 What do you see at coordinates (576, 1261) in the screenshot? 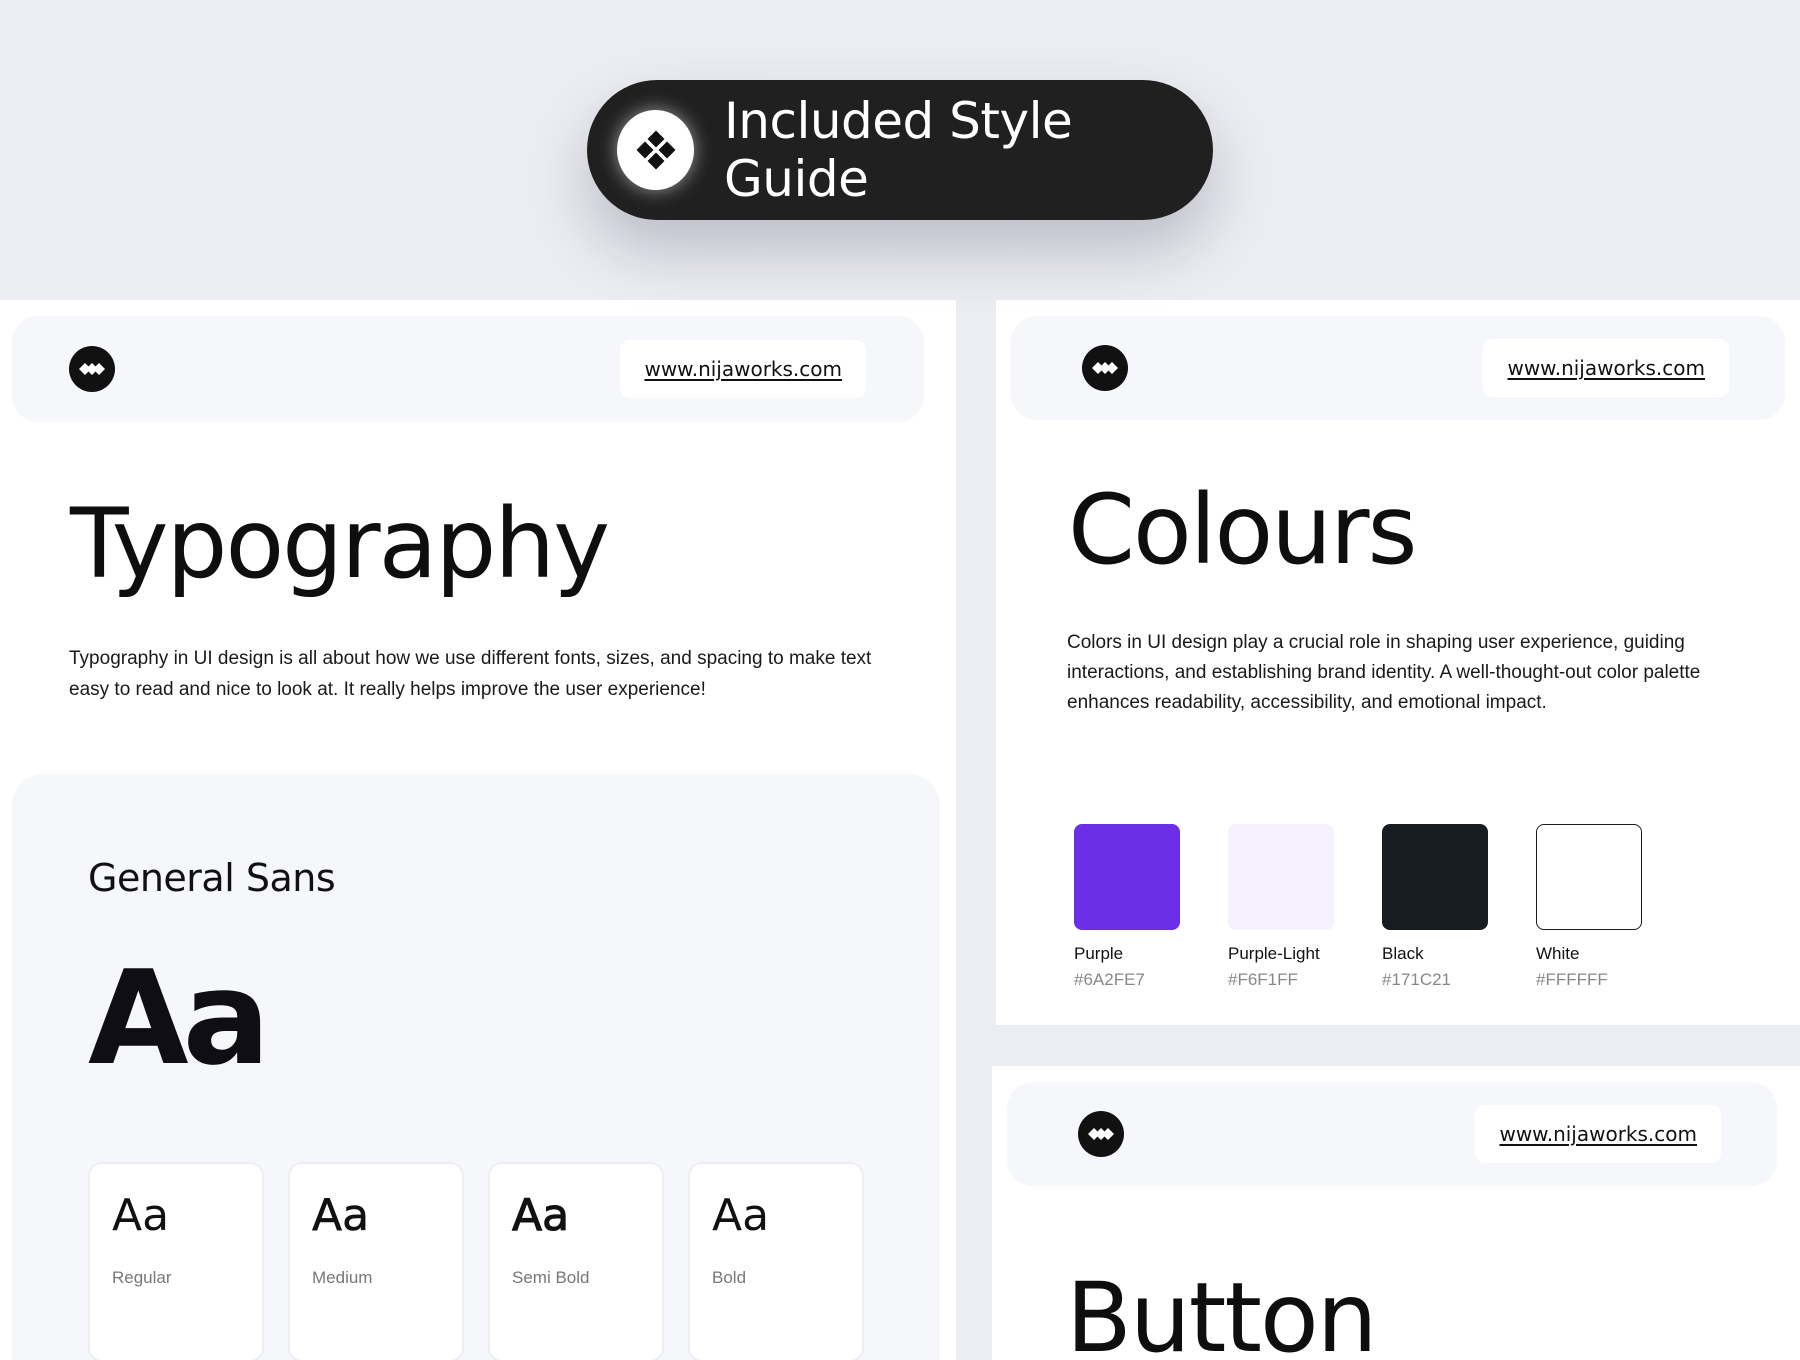
I see `weight-card-semi-bold: Aa Semi Bold` at bounding box center [576, 1261].